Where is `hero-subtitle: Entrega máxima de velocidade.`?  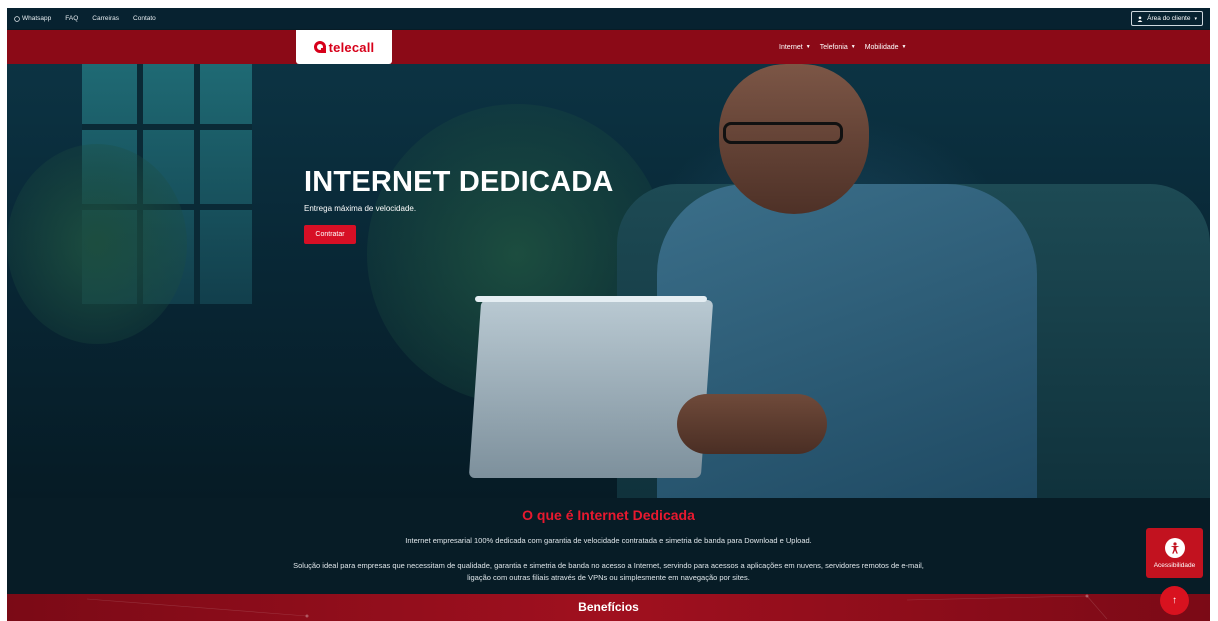
hero-subtitle: Entrega máxima de velocidade. is located at coordinates (360, 208).